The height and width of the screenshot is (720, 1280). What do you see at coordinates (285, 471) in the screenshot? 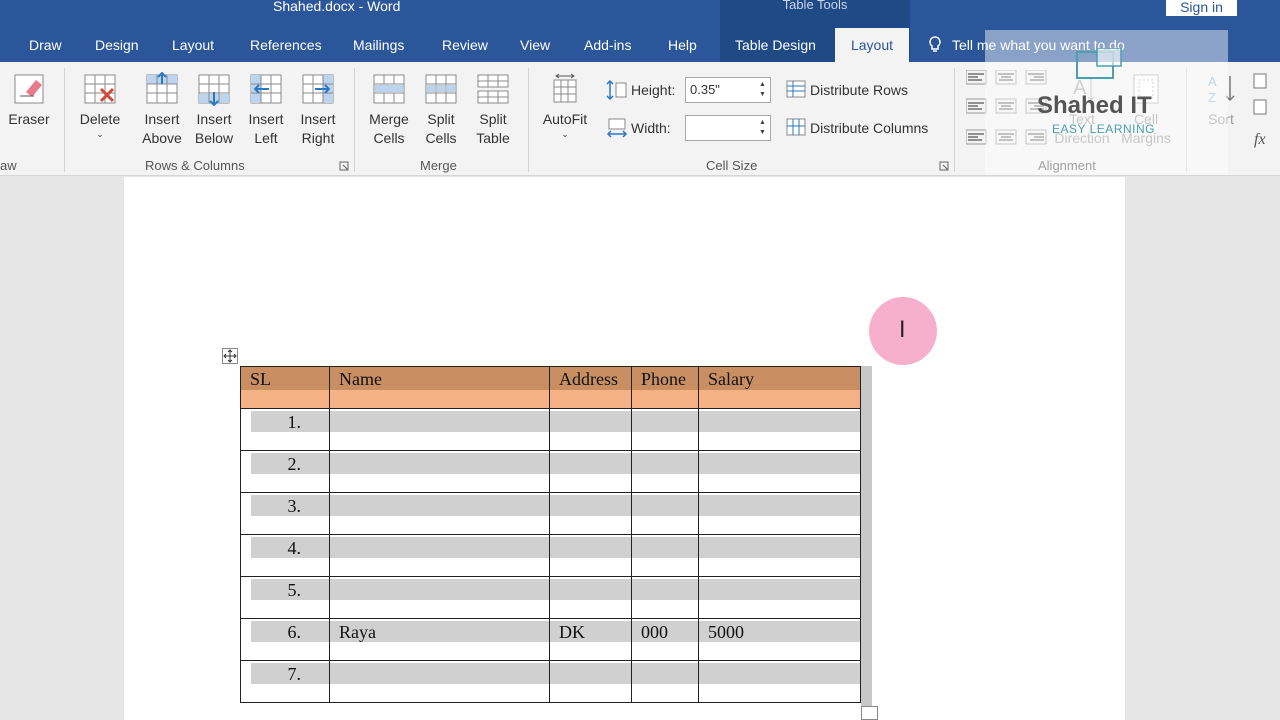
I see `table-cell: 2.` at bounding box center [285, 471].